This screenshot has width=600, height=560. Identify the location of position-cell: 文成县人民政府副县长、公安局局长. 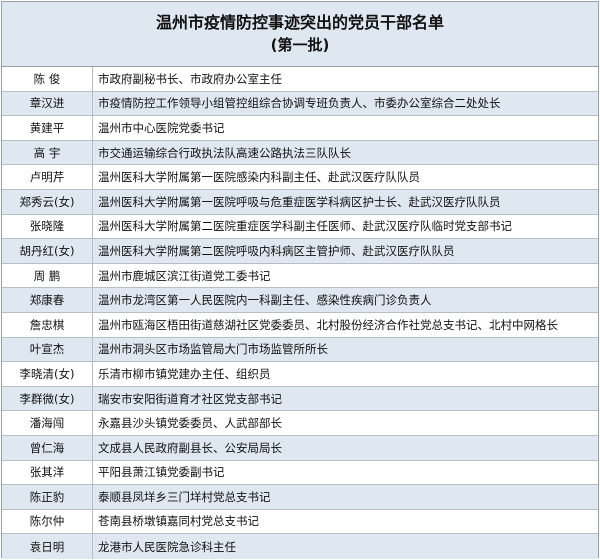
(190, 447).